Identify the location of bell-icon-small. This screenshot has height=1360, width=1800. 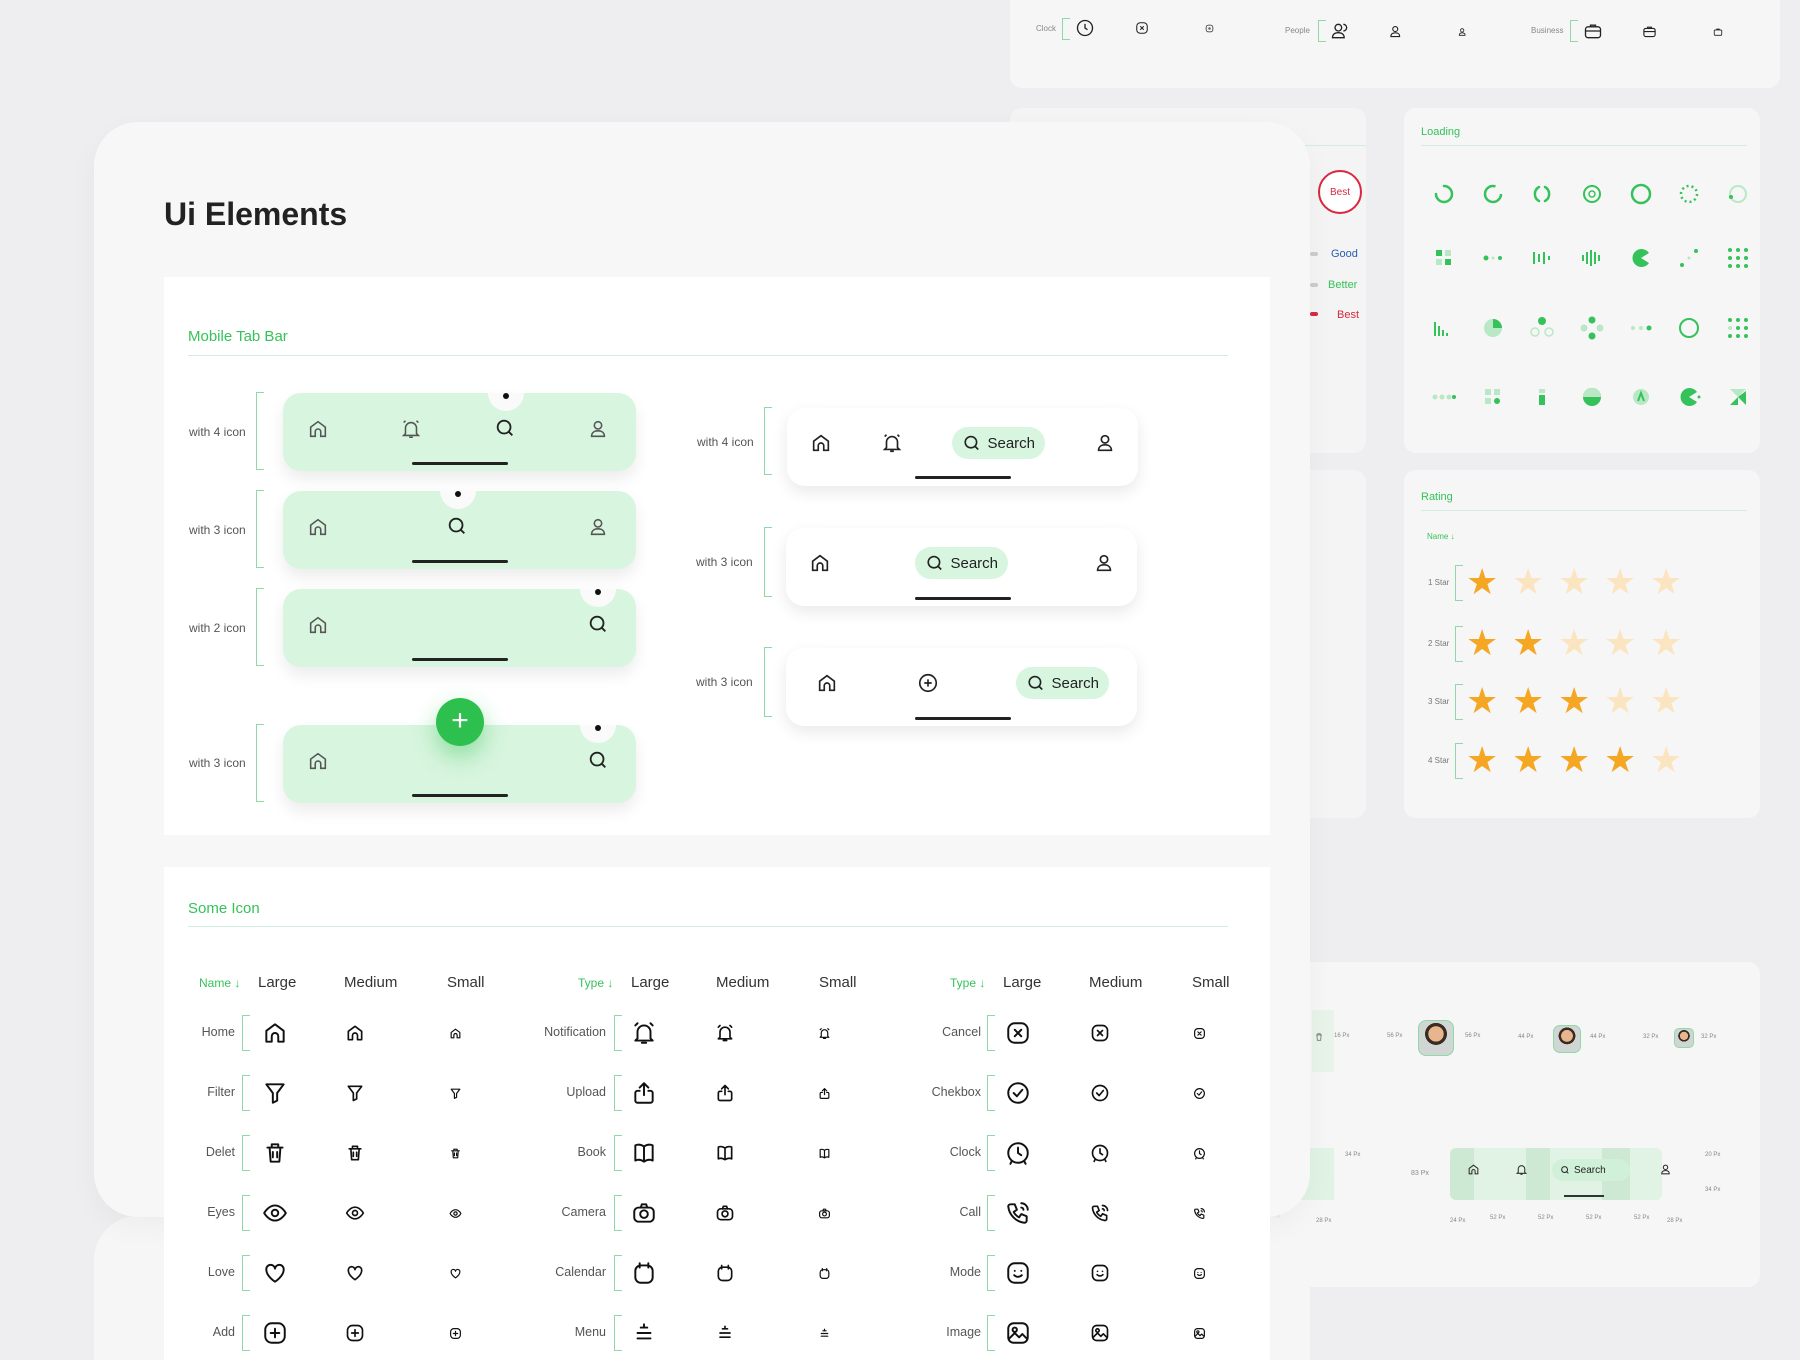
(824, 1033).